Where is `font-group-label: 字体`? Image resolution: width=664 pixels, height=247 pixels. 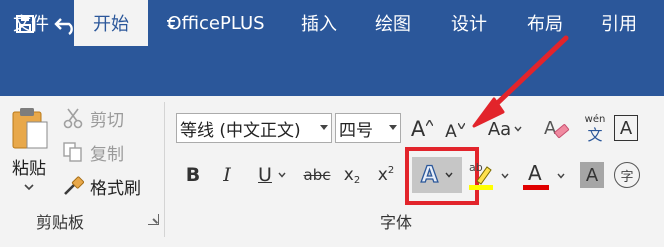
font-group-label: 字体 is located at coordinates (396, 222).